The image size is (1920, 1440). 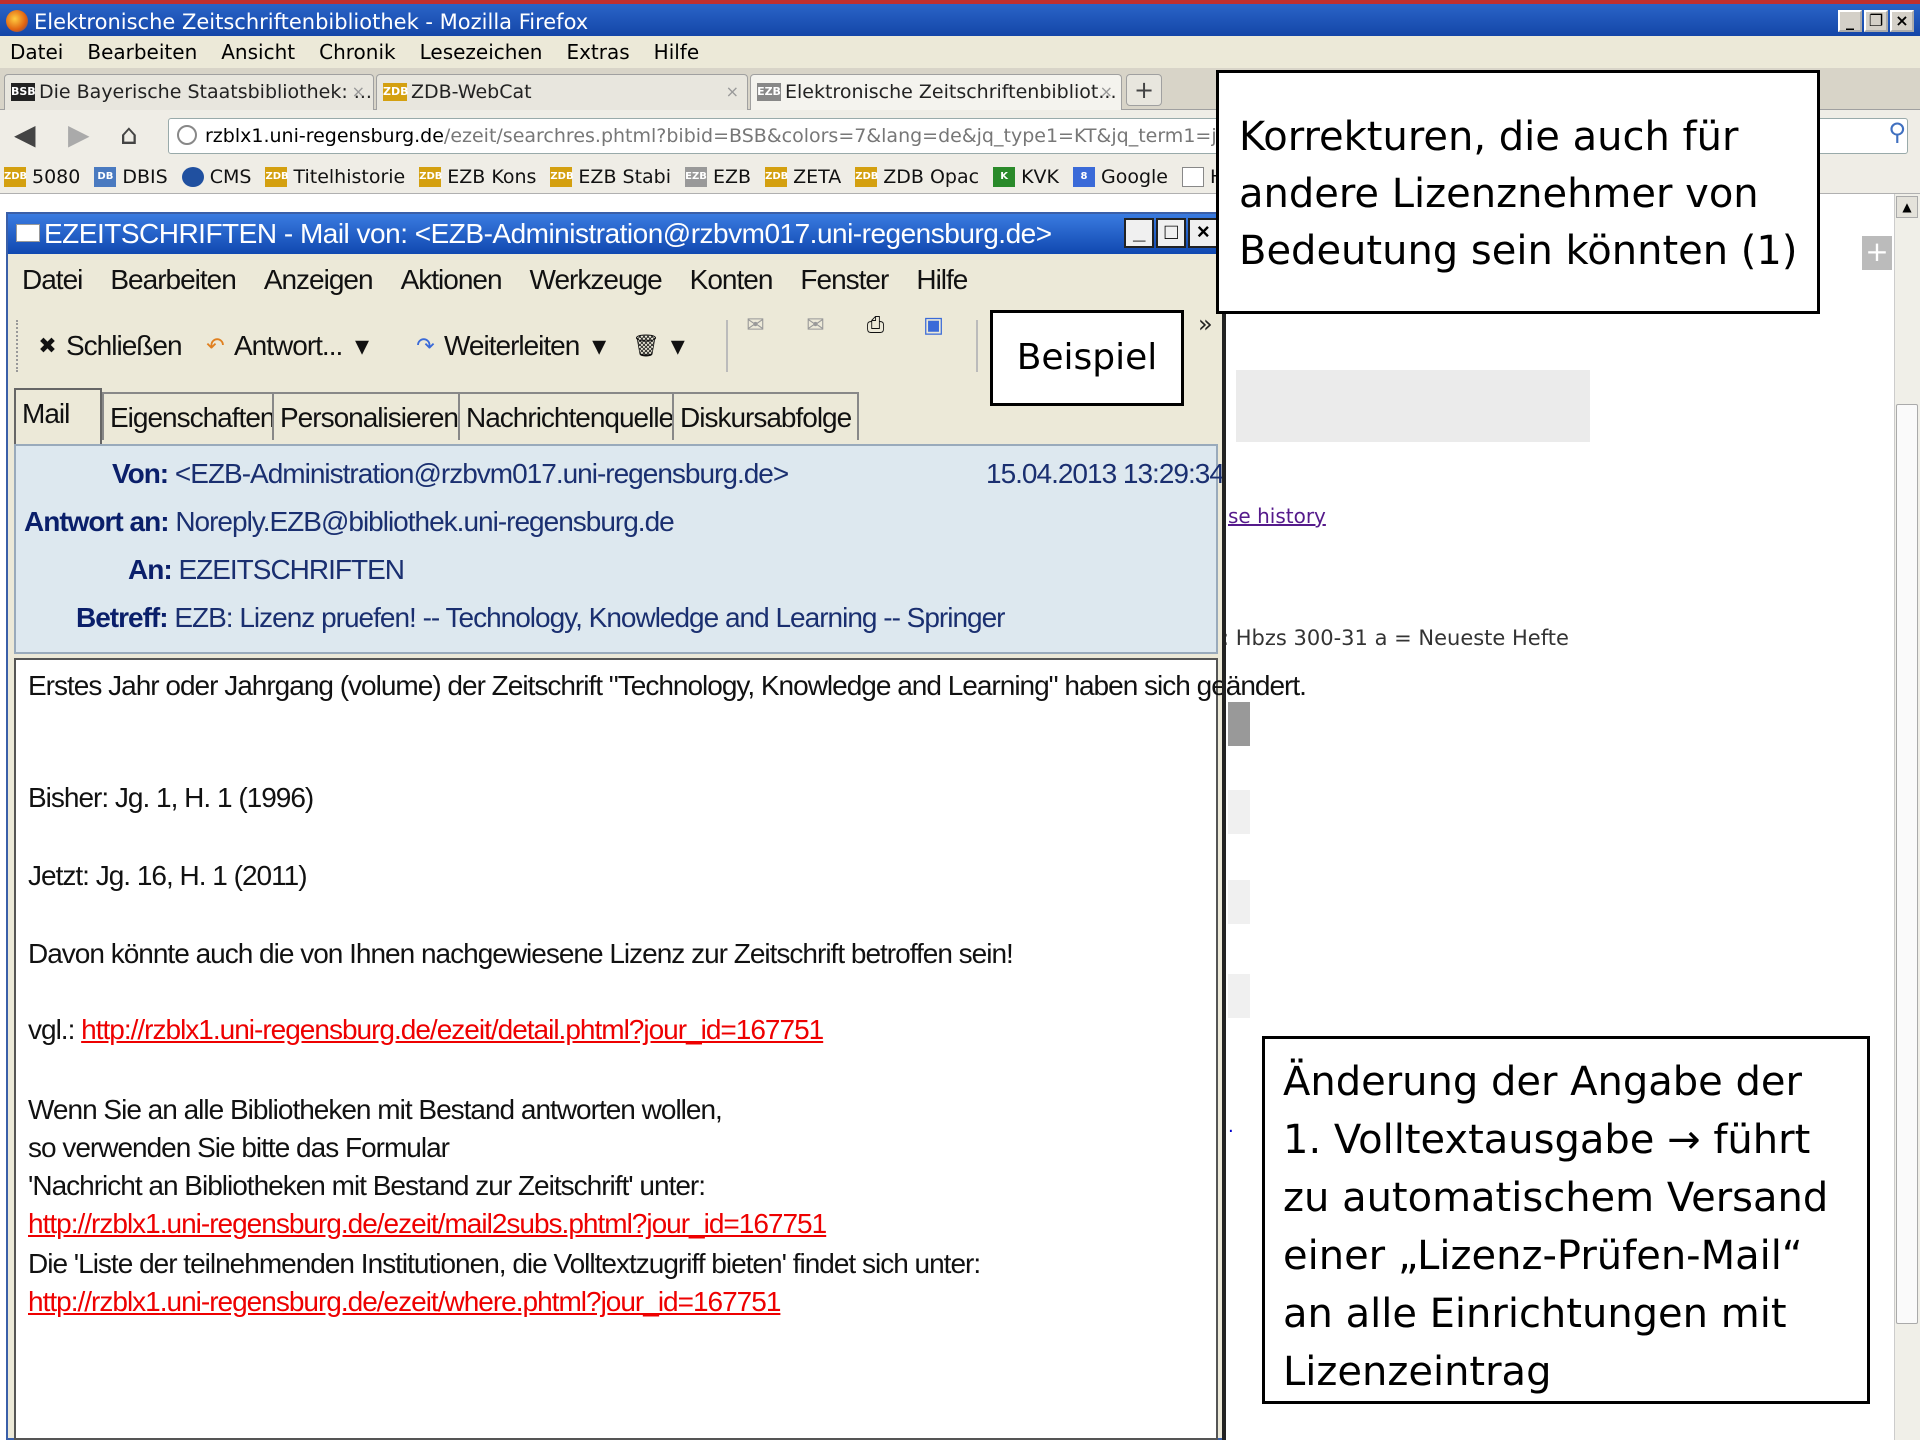 What do you see at coordinates (1877, 253) in the screenshot?
I see `plus-icon: +` at bounding box center [1877, 253].